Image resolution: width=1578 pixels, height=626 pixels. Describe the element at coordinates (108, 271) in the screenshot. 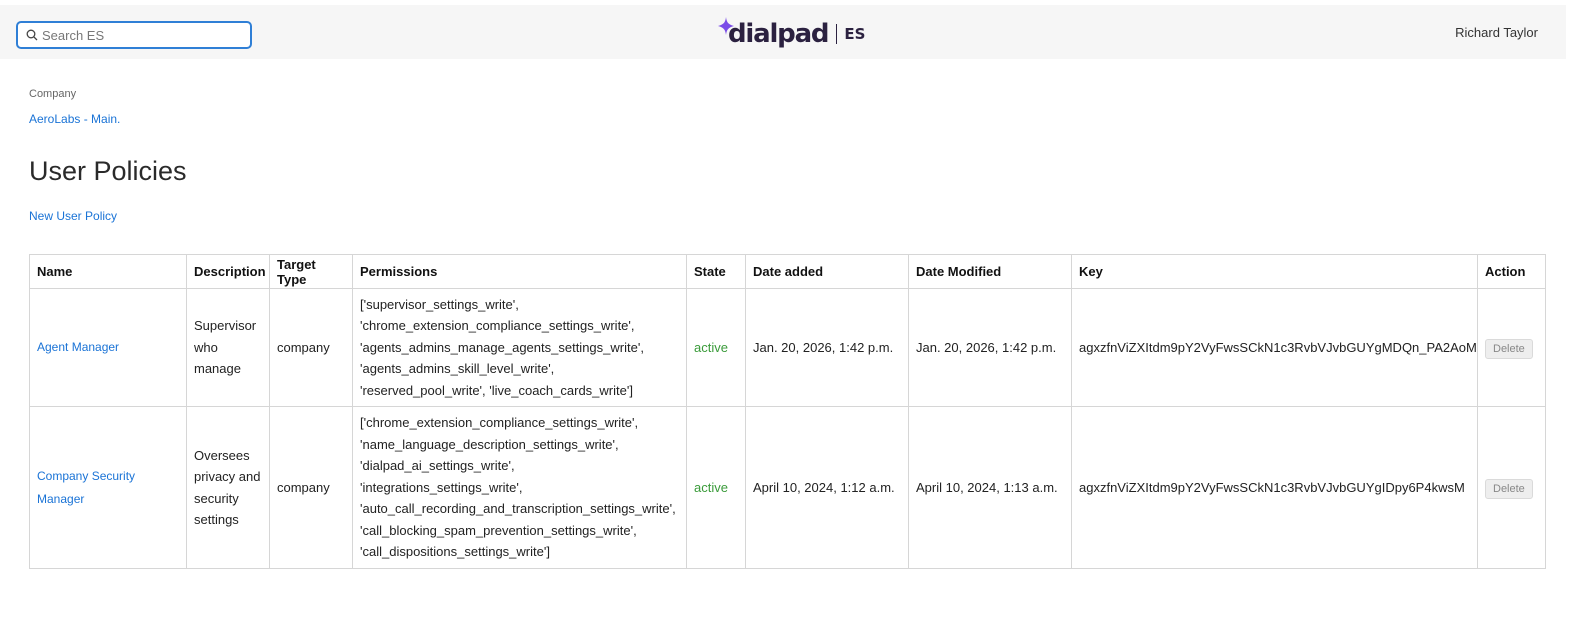

I see `column-header-name: Name` at that location.